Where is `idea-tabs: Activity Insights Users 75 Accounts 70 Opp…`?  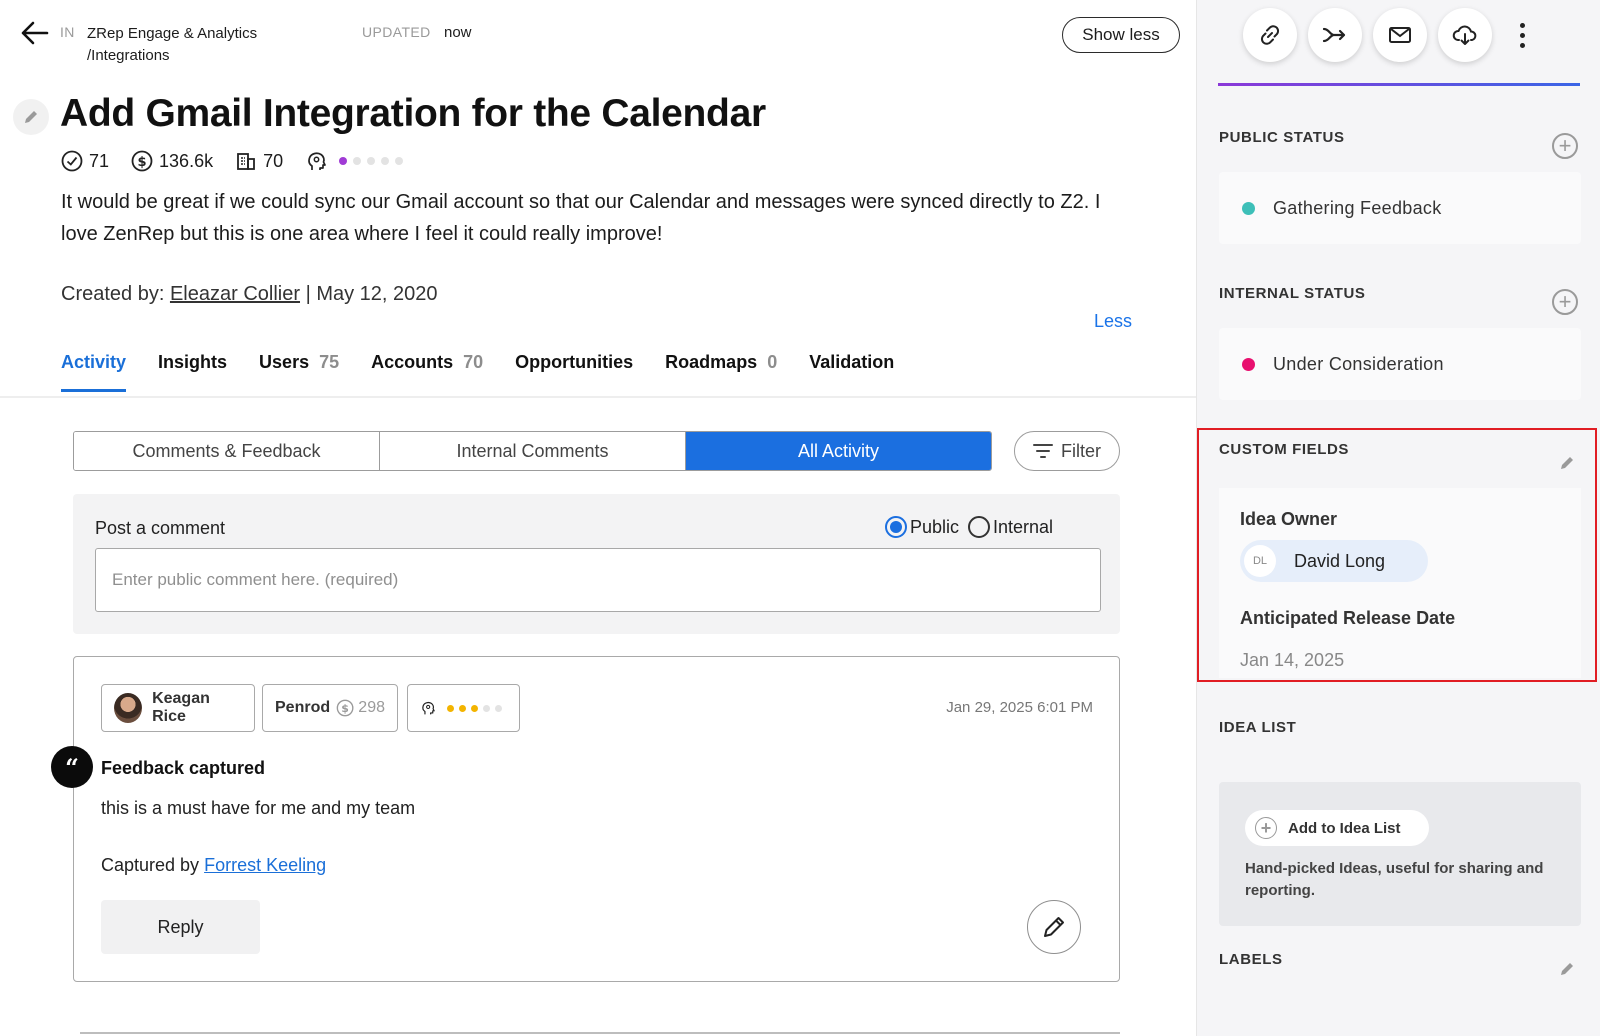 idea-tabs: Activity Insights Users 75 Accounts 70 Opp… is located at coordinates (493, 372).